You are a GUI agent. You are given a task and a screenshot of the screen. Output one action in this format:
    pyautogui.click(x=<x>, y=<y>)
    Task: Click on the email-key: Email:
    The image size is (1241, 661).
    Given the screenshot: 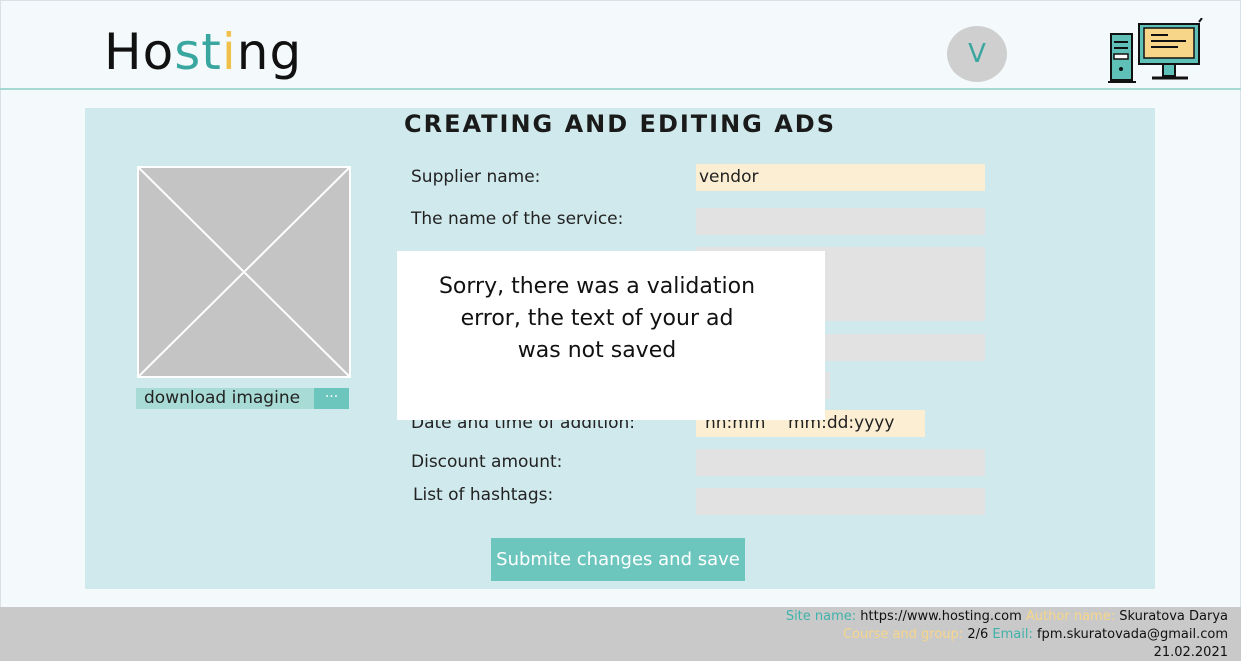 What is the action you would take?
    pyautogui.click(x=1012, y=634)
    